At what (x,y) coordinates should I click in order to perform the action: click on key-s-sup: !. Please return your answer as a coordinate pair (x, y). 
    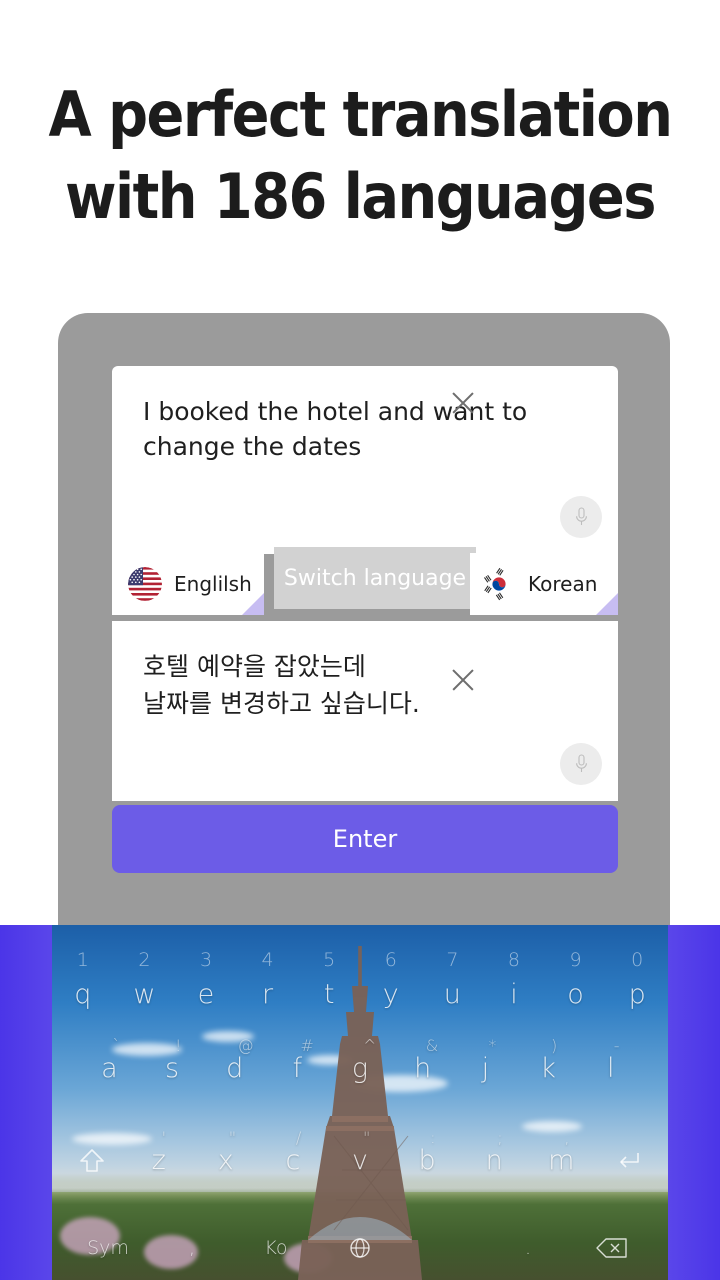
    Looking at the image, I should click on (178, 1045).